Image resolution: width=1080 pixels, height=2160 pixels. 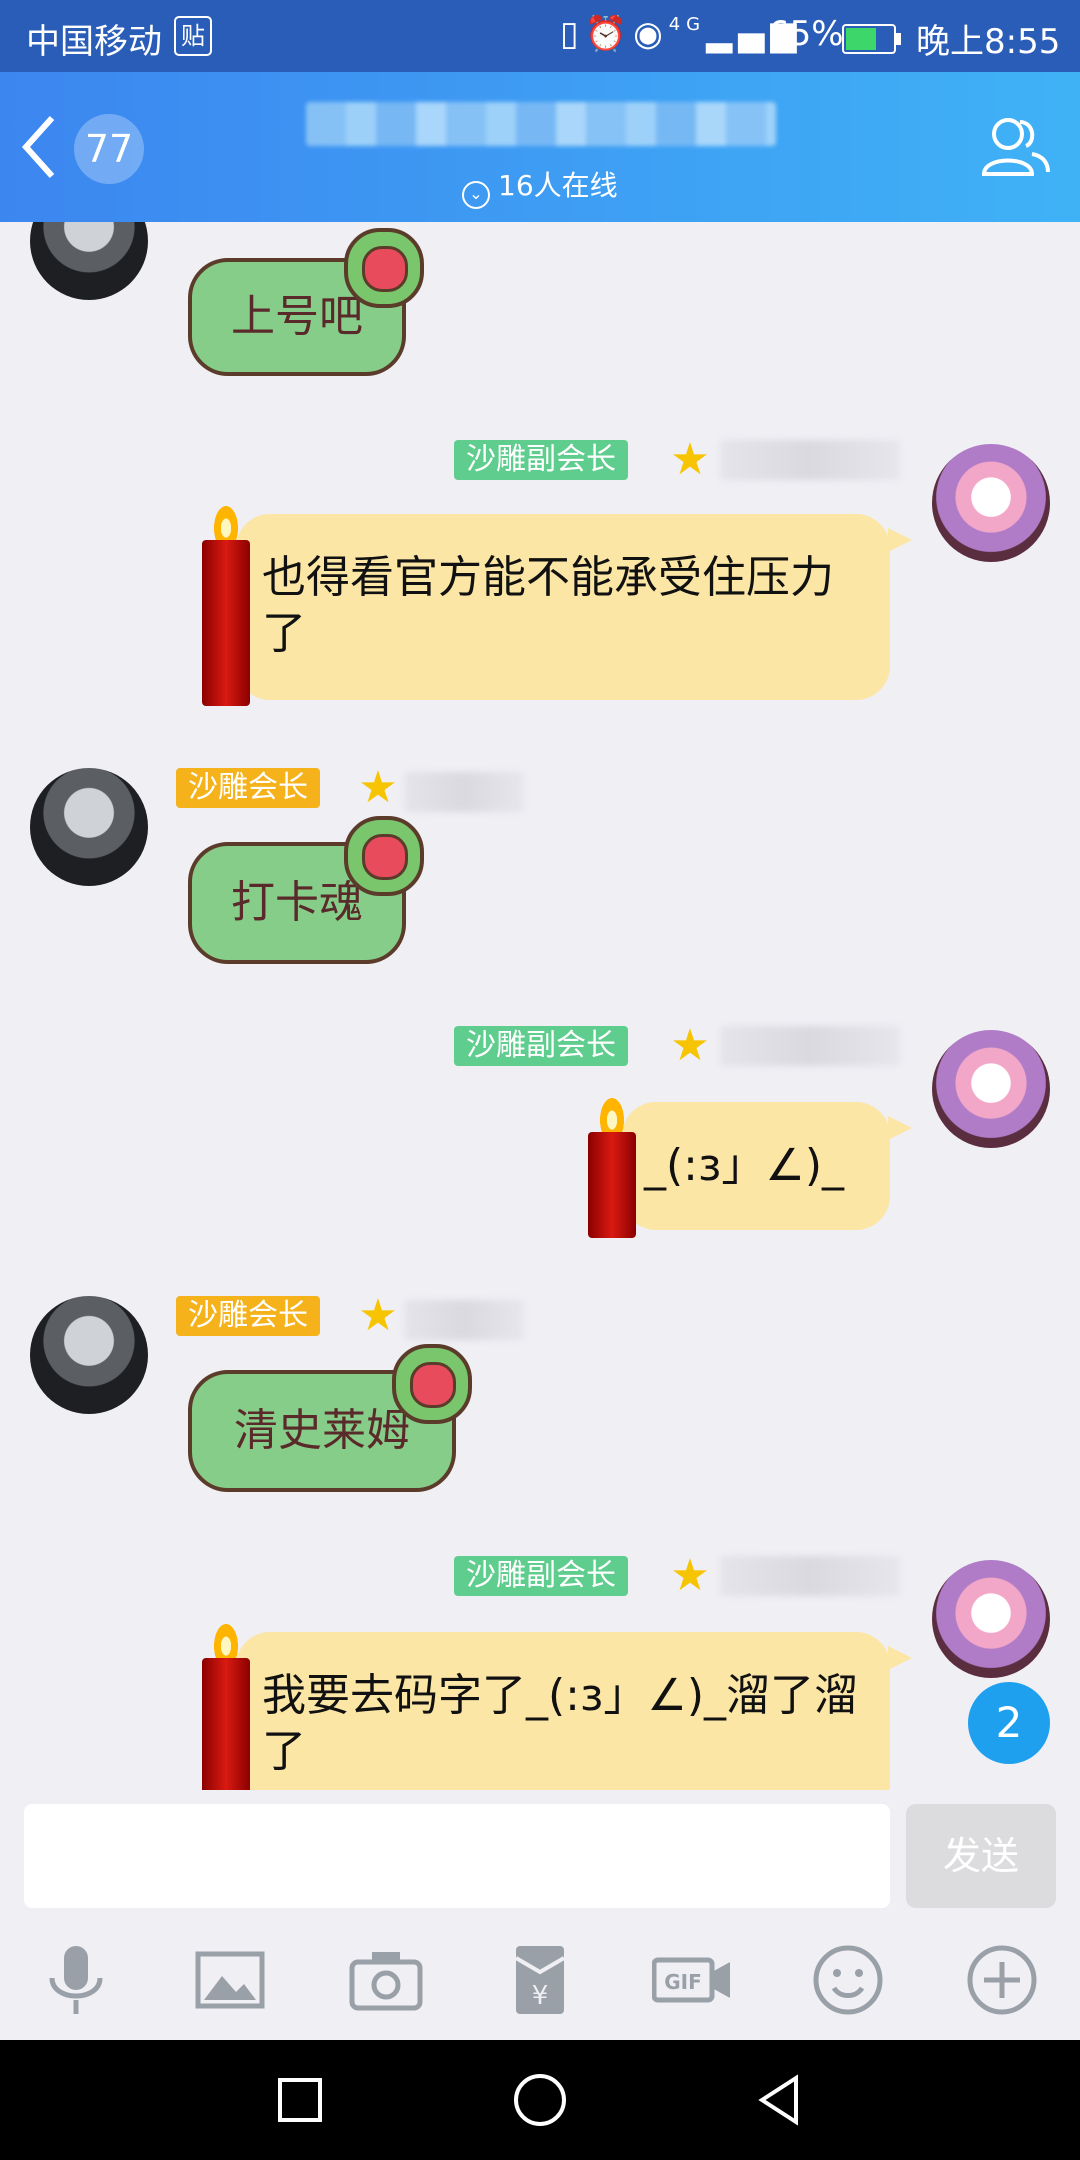 What do you see at coordinates (476, 195) in the screenshot?
I see `chevron-down-icon: ⌄` at bounding box center [476, 195].